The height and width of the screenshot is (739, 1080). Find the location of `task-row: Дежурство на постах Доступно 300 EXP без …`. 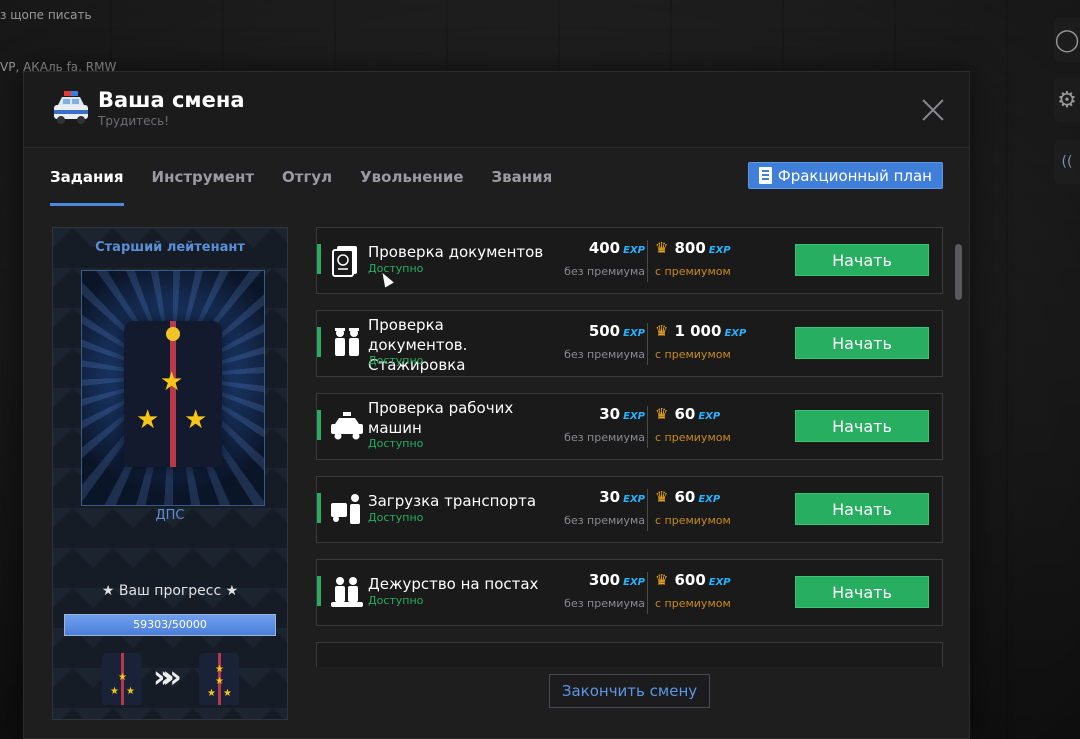

task-row: Дежурство на постах Доступно 300 EXP без … is located at coordinates (629, 592).